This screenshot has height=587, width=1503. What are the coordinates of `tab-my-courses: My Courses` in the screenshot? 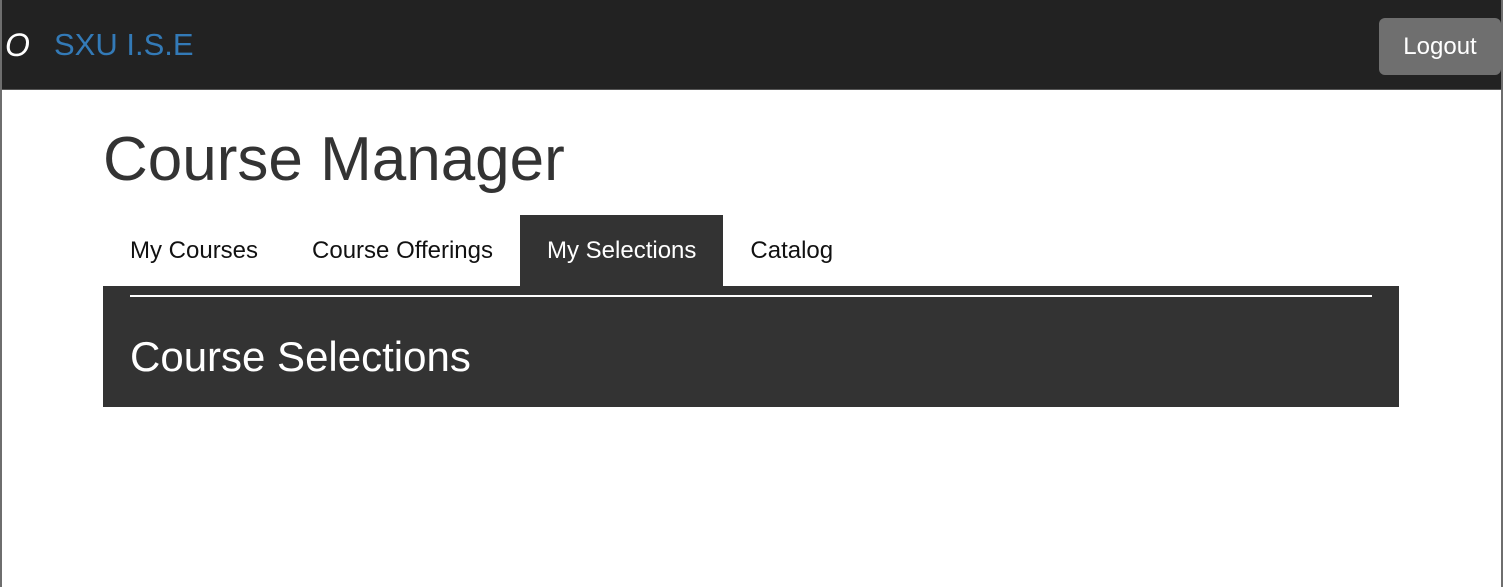 It's located at (194, 250).